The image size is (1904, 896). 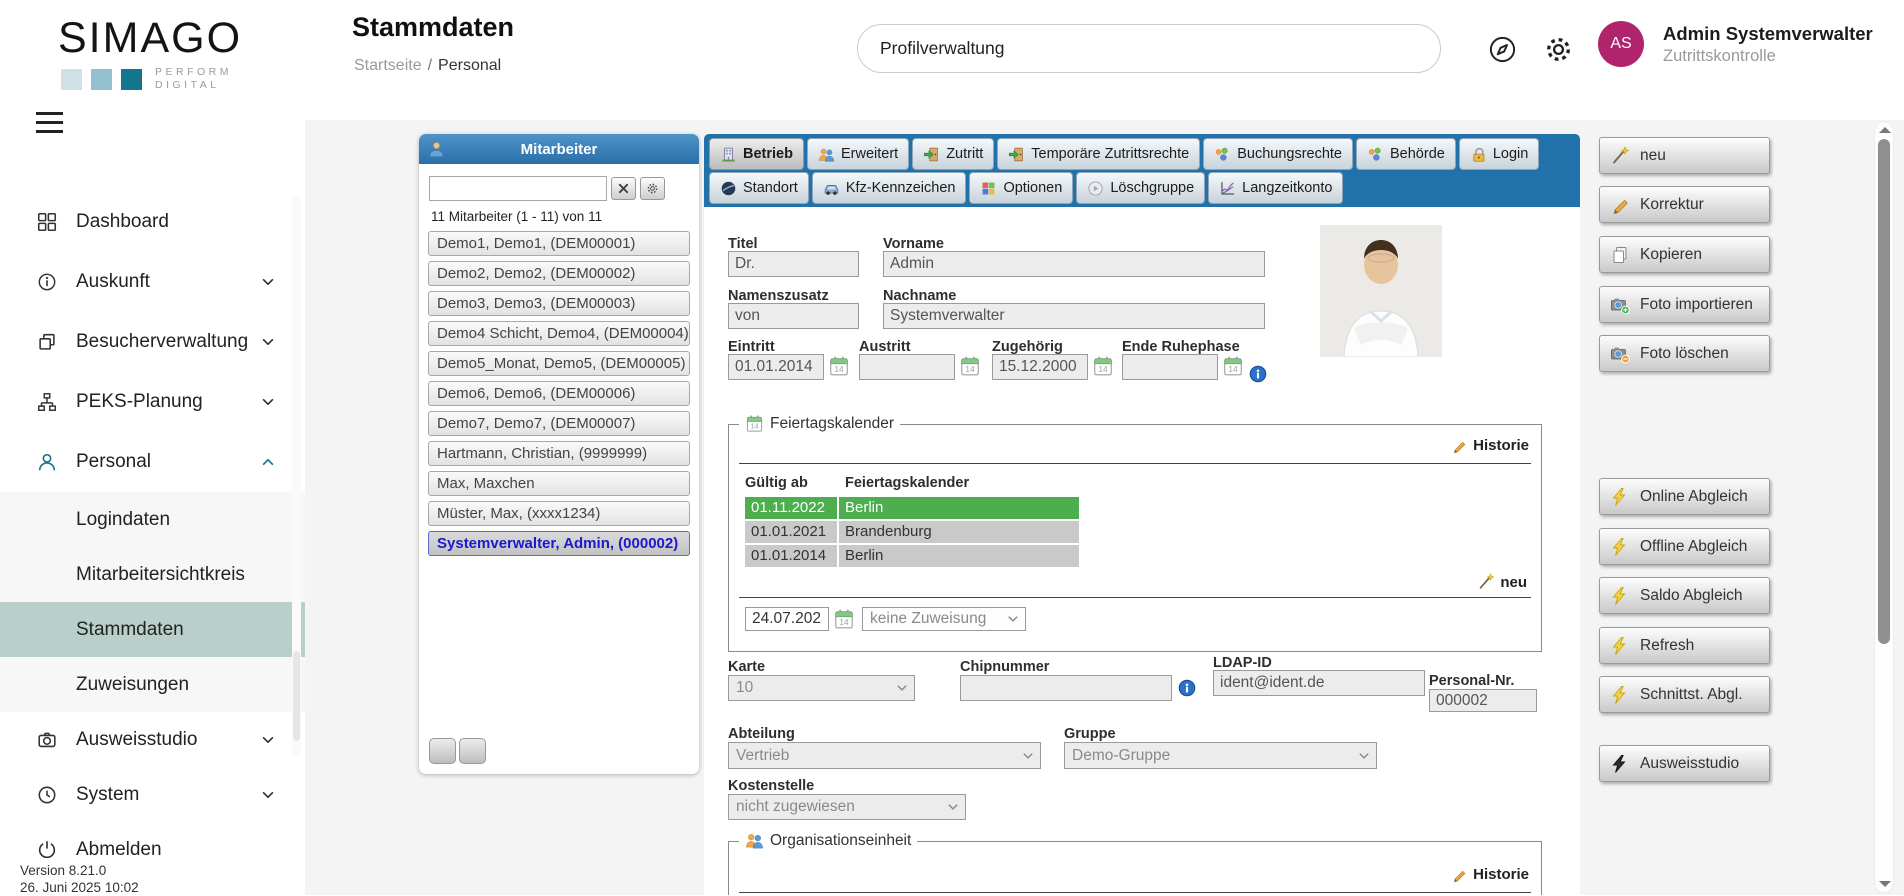 What do you see at coordinates (152, 342) in the screenshot?
I see `sidebar-item-besucherverwaltung: Besucherverwaltung` at bounding box center [152, 342].